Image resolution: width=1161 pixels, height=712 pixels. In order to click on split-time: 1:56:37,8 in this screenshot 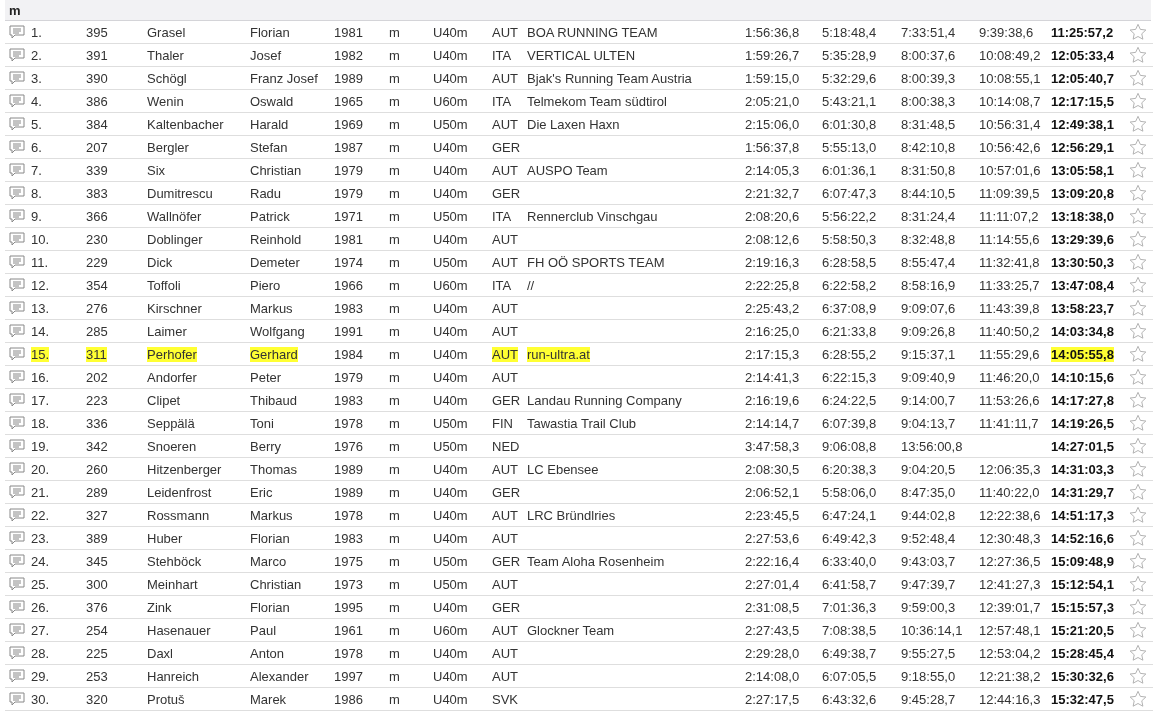, I will do `click(772, 147)`.